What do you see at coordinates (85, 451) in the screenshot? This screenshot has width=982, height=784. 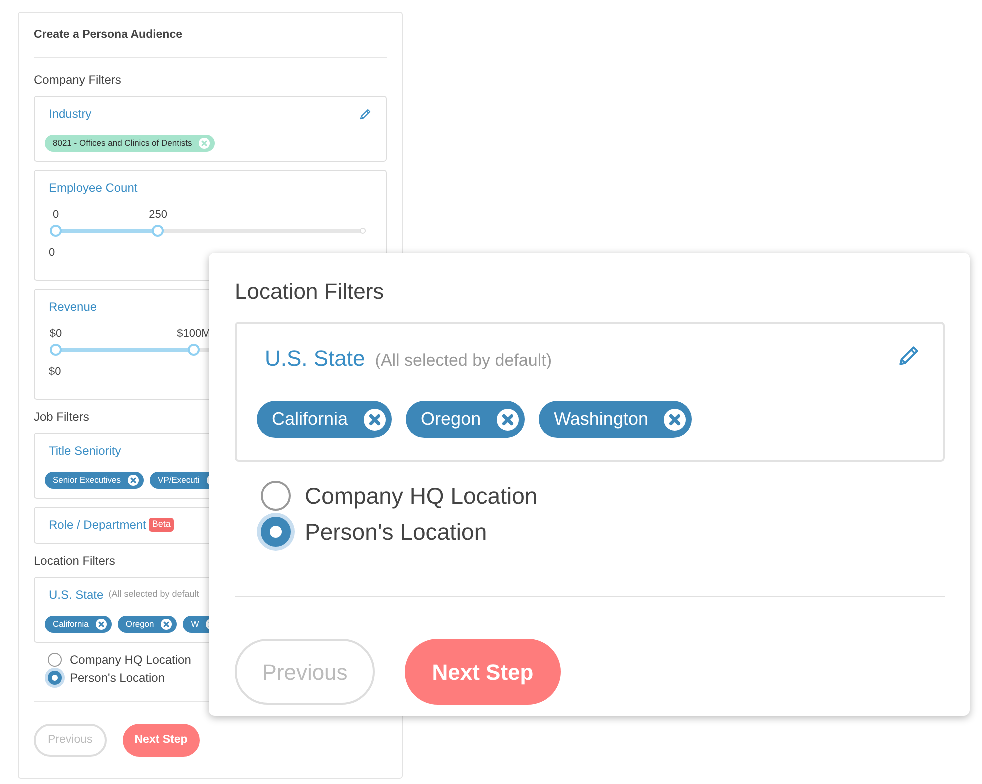 I see `filter-title: Title Seniority` at bounding box center [85, 451].